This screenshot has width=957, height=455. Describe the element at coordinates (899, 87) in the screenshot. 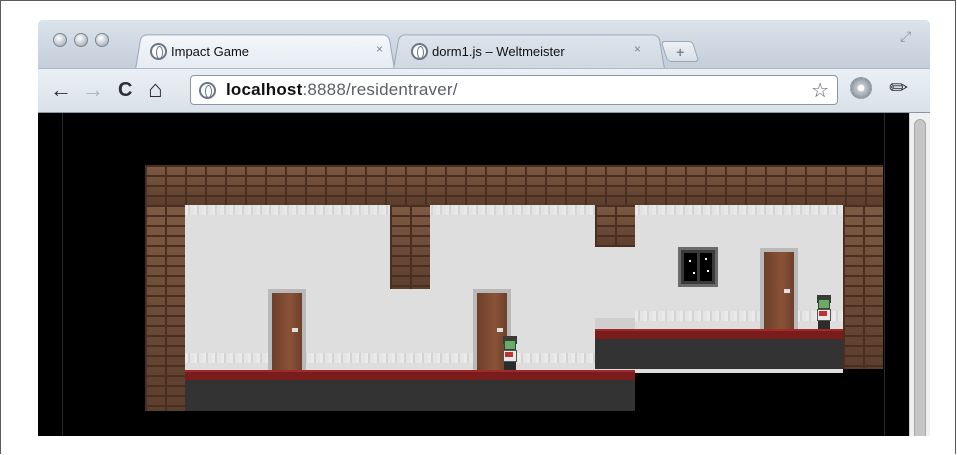

I see `wrench-menu-icon: ✎` at that location.